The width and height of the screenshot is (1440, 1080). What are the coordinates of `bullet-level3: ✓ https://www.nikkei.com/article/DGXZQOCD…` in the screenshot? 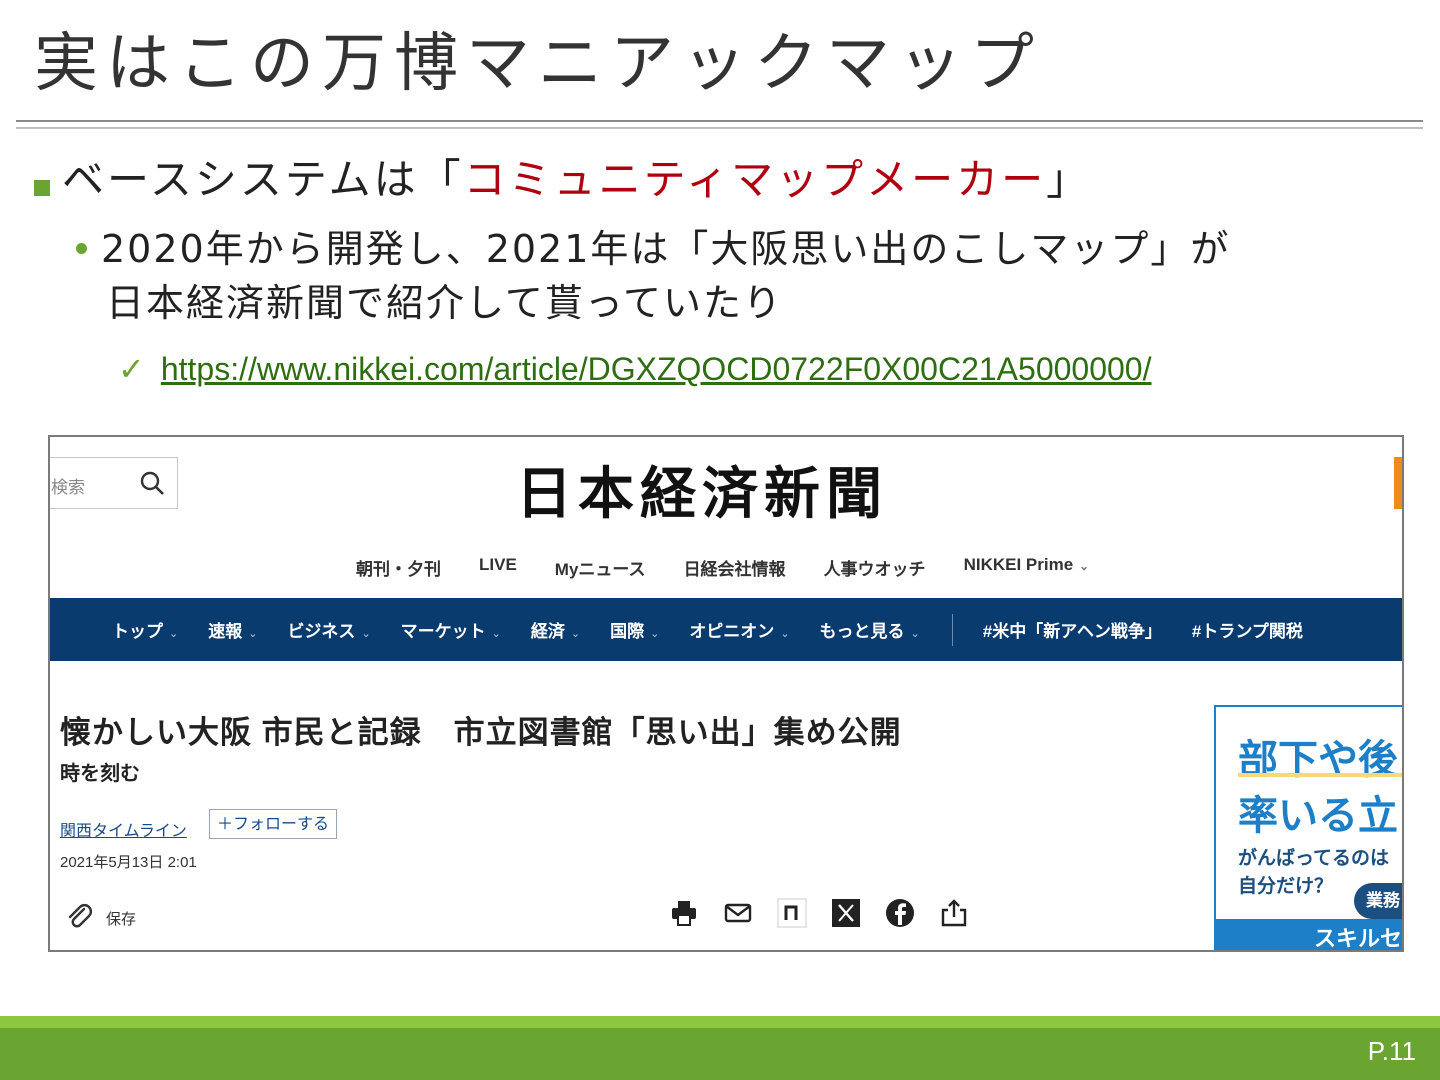 It's located at (634, 369).